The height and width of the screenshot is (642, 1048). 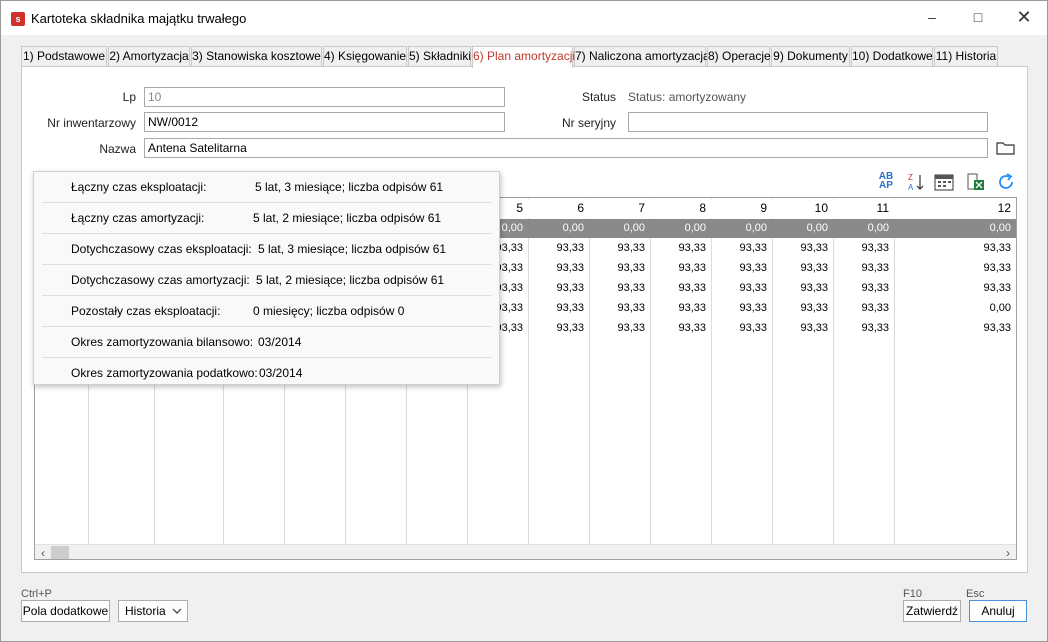 What do you see at coordinates (1006, 182) in the screenshot?
I see `refresh-icon` at bounding box center [1006, 182].